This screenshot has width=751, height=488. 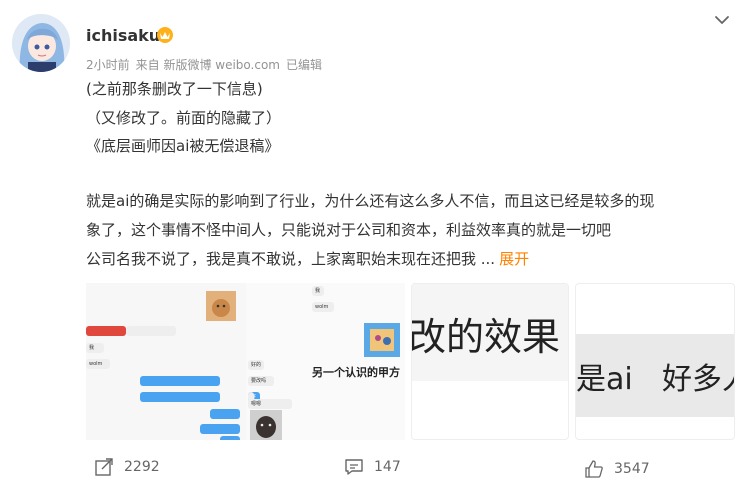 What do you see at coordinates (142, 467) in the screenshot?
I see `share-count: 2292` at bounding box center [142, 467].